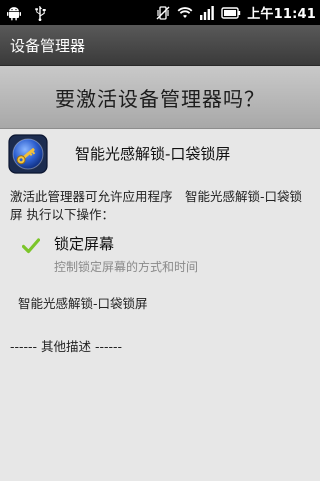 The width and height of the screenshot is (320, 481). I want to click on status-am-pm: 上午, so click(260, 14).